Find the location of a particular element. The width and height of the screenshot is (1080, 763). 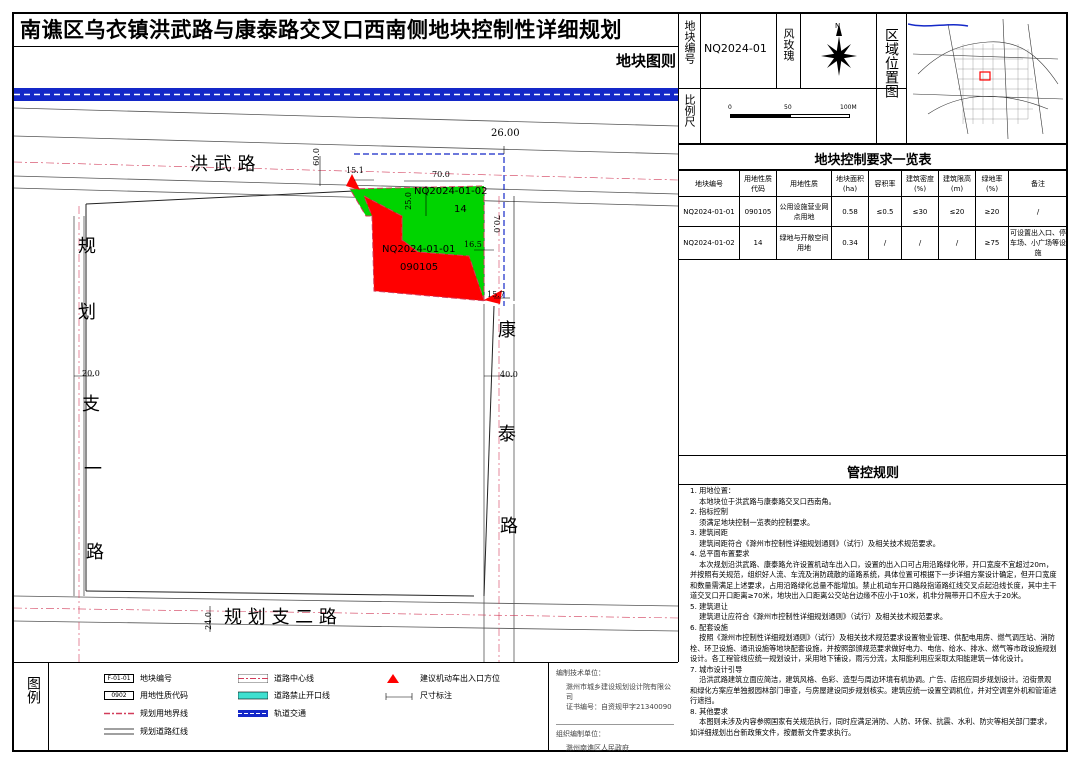

th-remark: 备注 is located at coordinates (1038, 183).